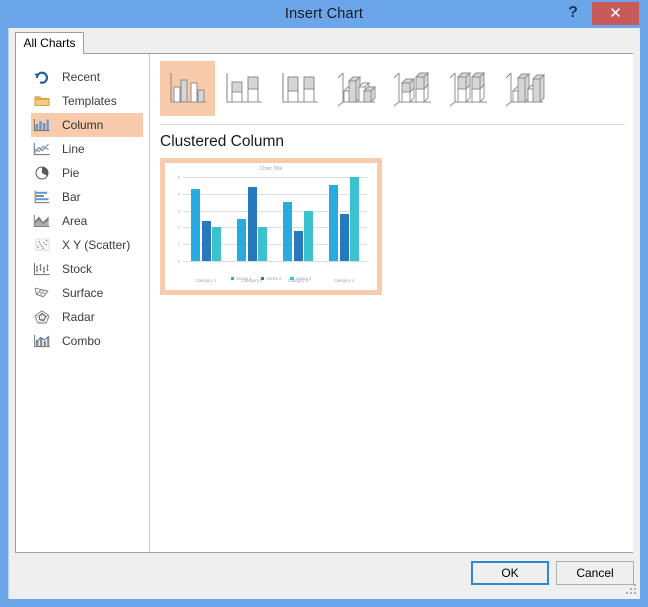 The width and height of the screenshot is (648, 607). Describe the element at coordinates (222, 141) in the screenshot. I see `preview-title: Clustered Column` at that location.